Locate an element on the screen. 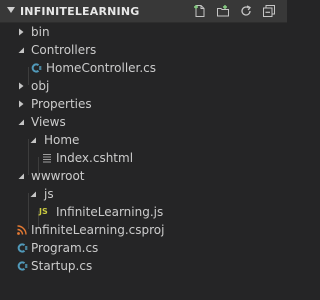 The width and height of the screenshot is (320, 300). tree-item-label: Program.cs is located at coordinates (65, 248).